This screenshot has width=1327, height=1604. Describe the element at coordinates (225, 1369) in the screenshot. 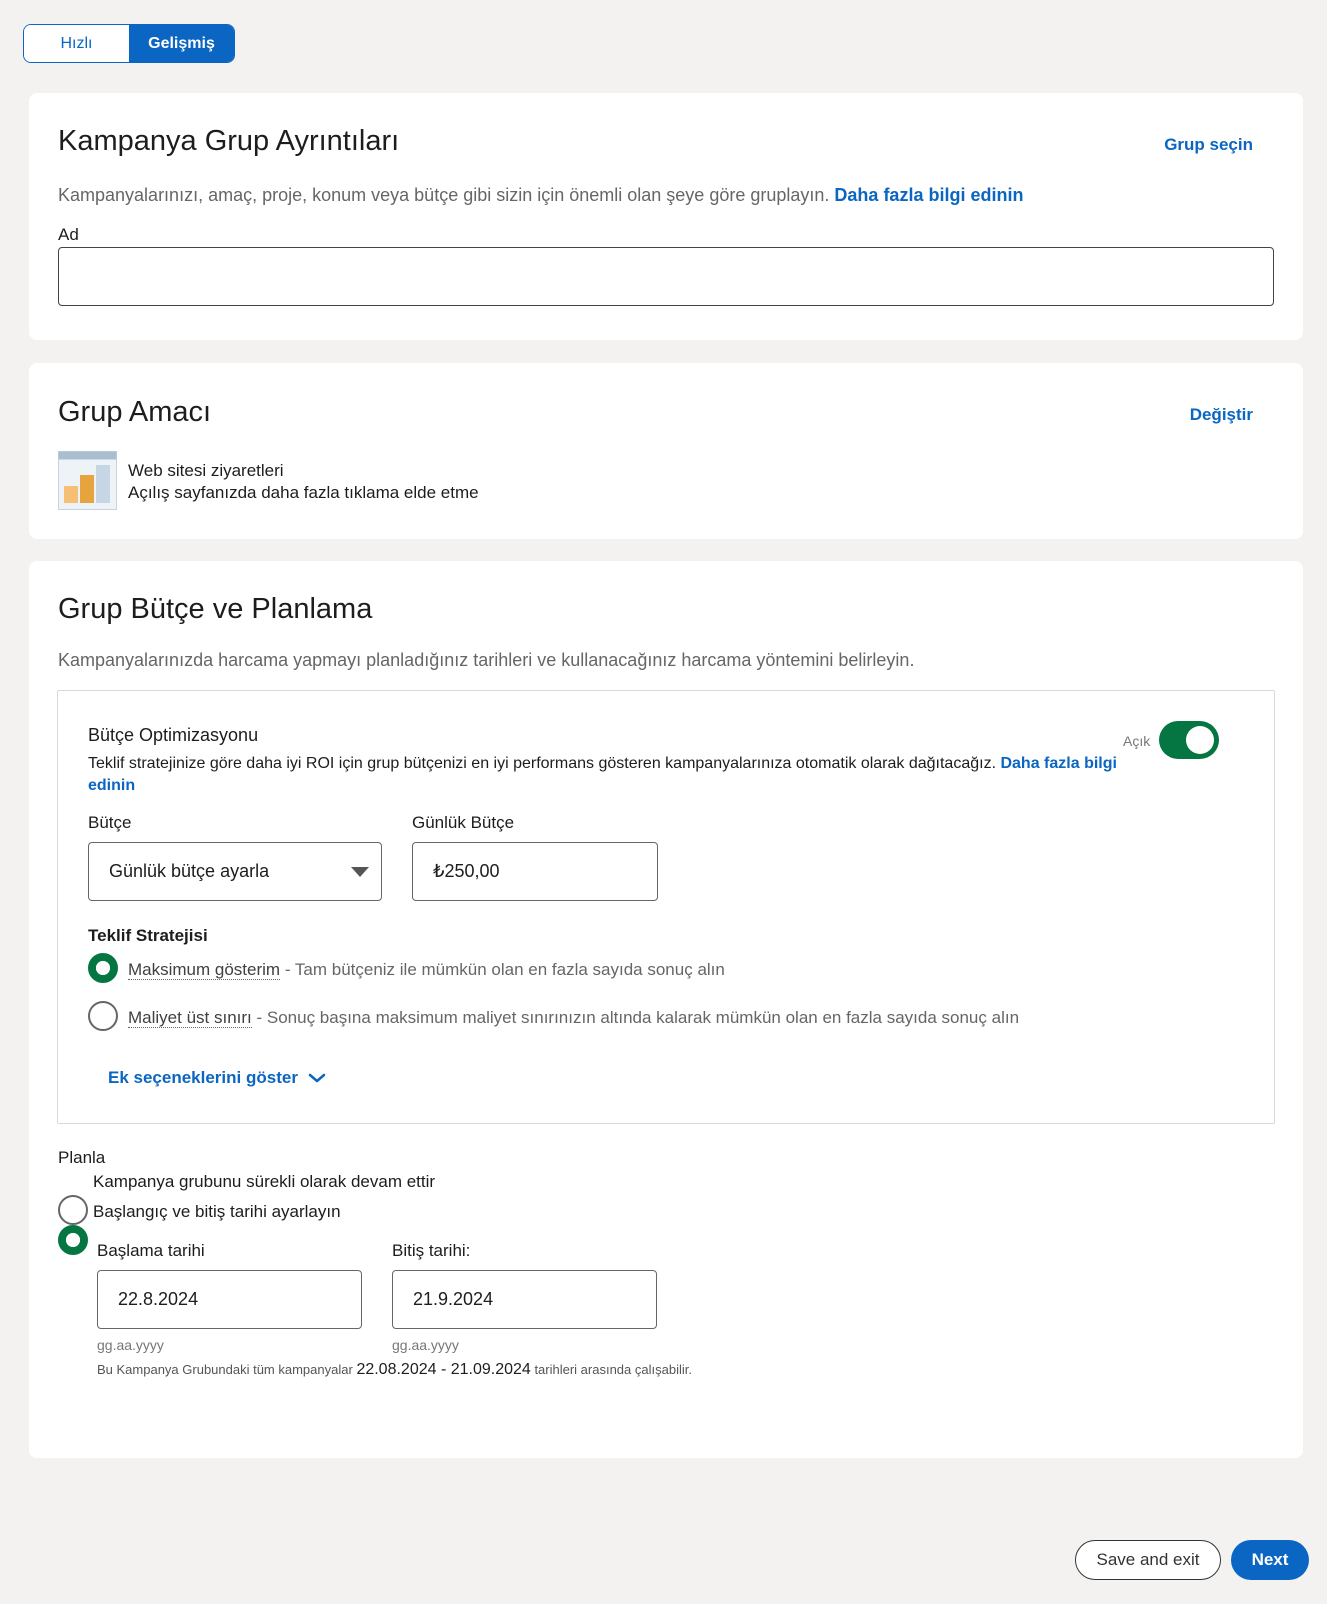

I see `schedule-note-prefix: Bu Kampanya Grubundaki tüm kampanyalar` at that location.